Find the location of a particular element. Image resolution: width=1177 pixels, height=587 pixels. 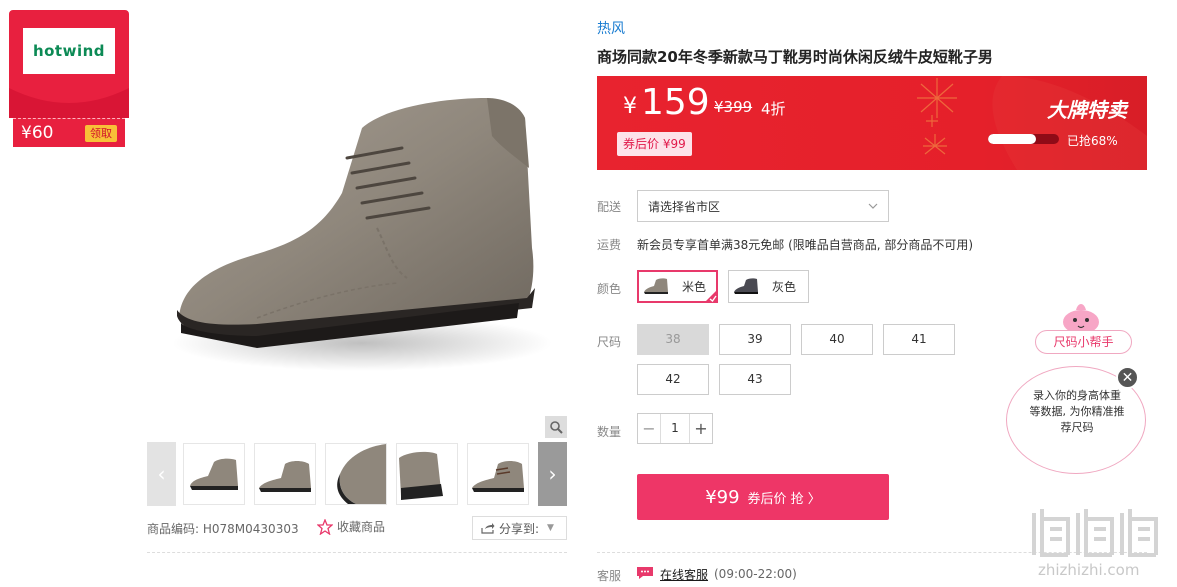

brand-logo-text: hotwind is located at coordinates (69, 51).